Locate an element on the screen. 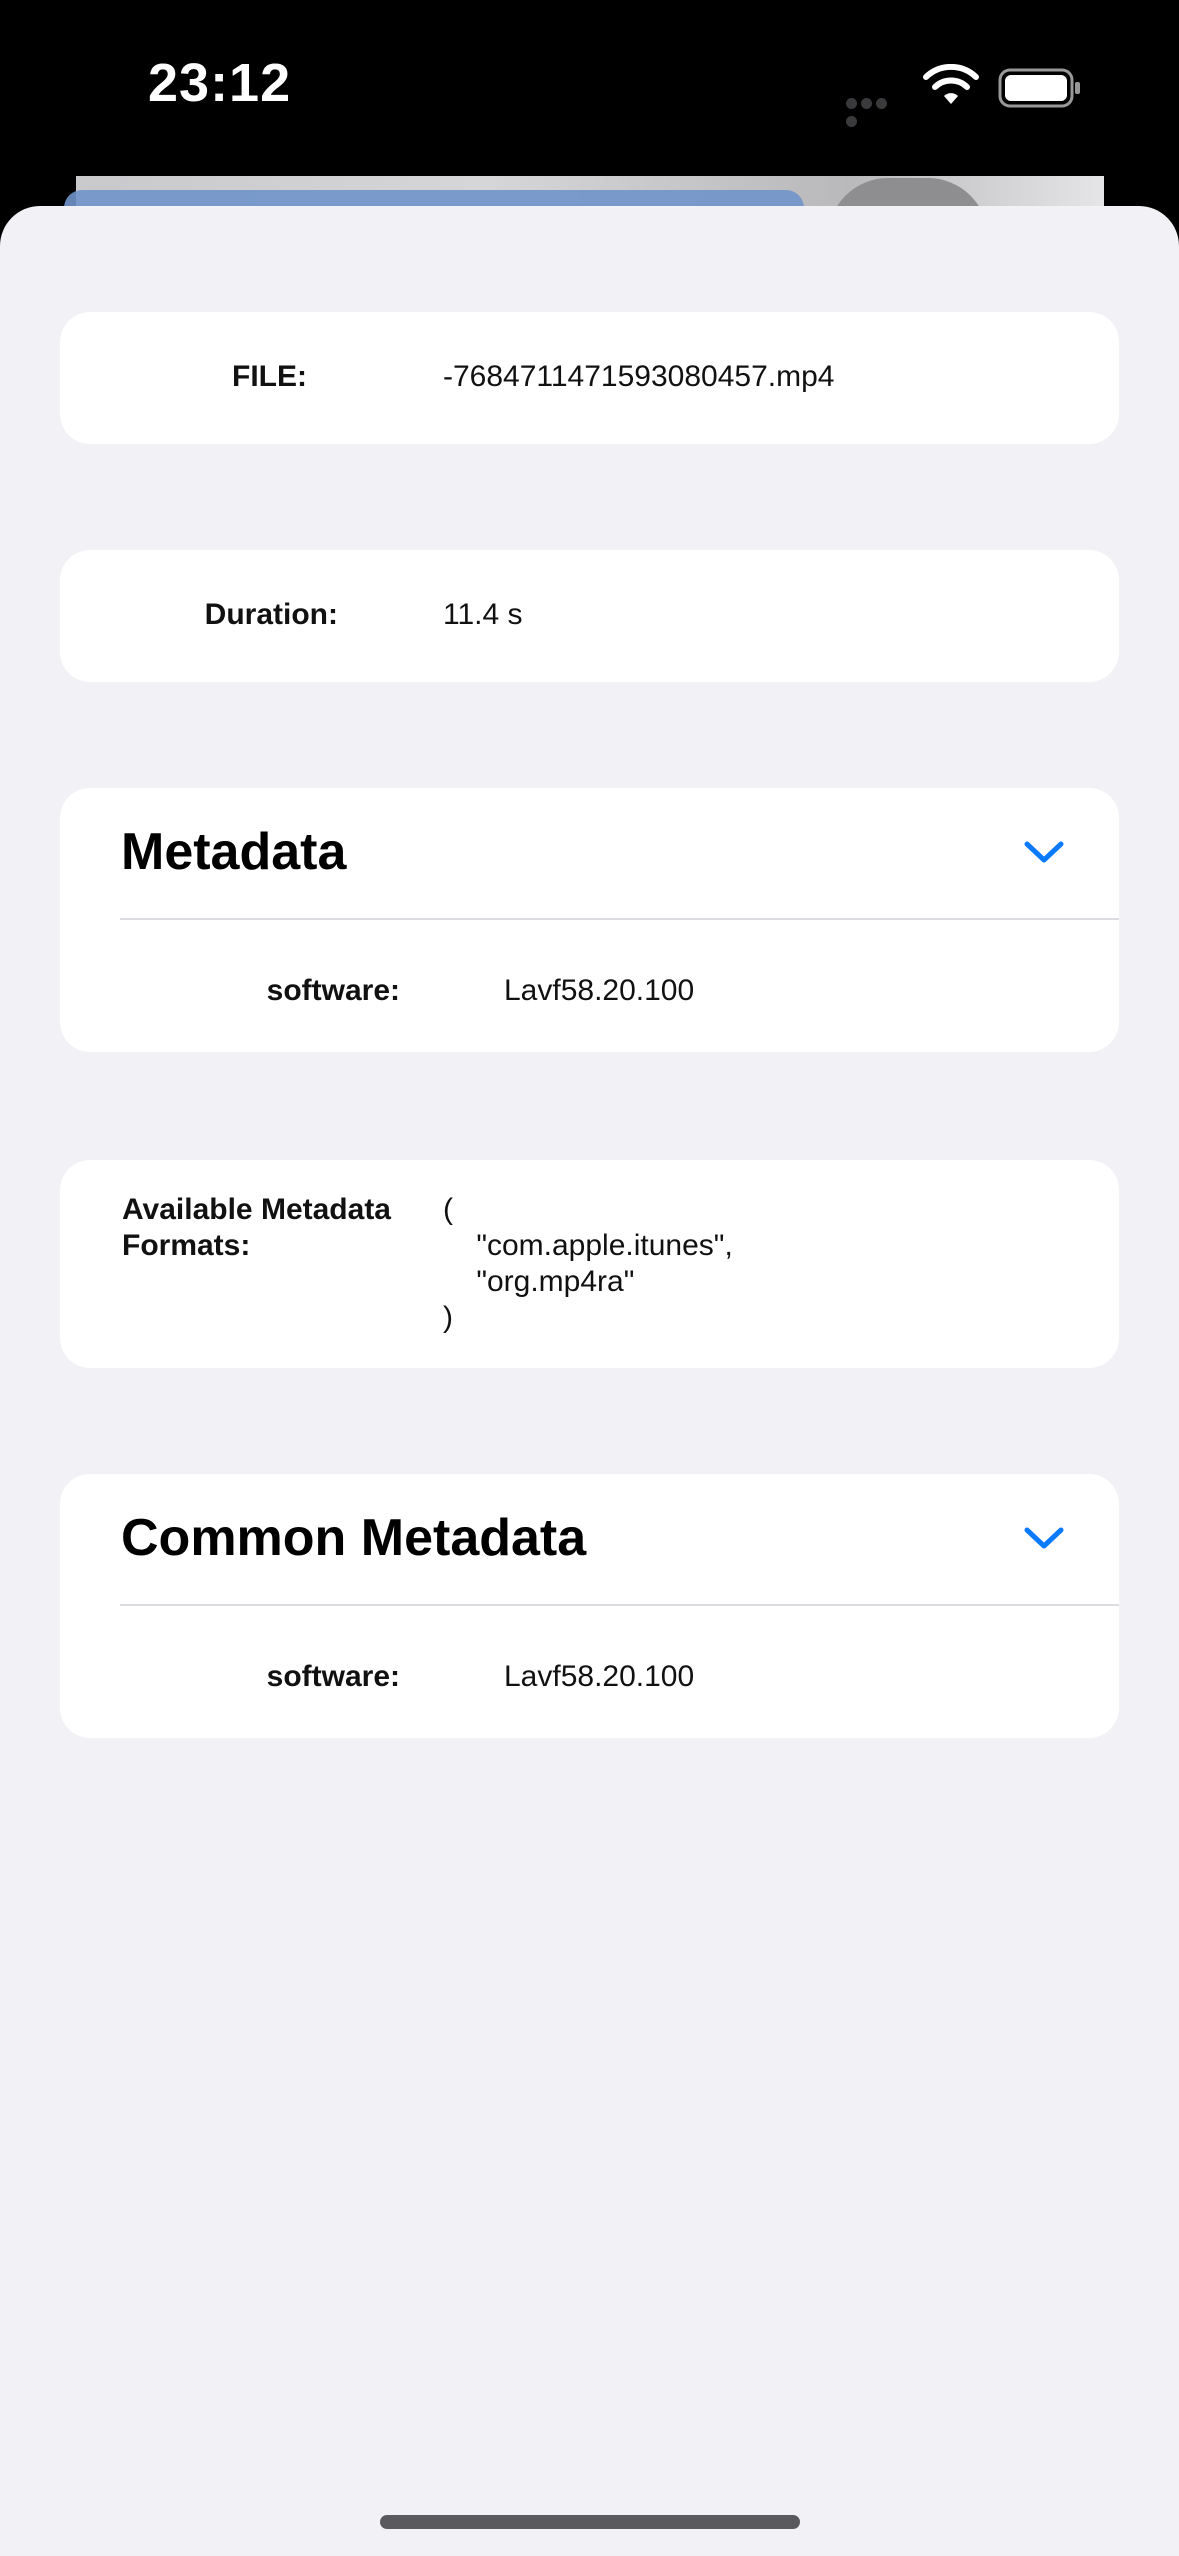 The height and width of the screenshot is (2556, 1179). status-time: 23:12 is located at coordinates (220, 83).